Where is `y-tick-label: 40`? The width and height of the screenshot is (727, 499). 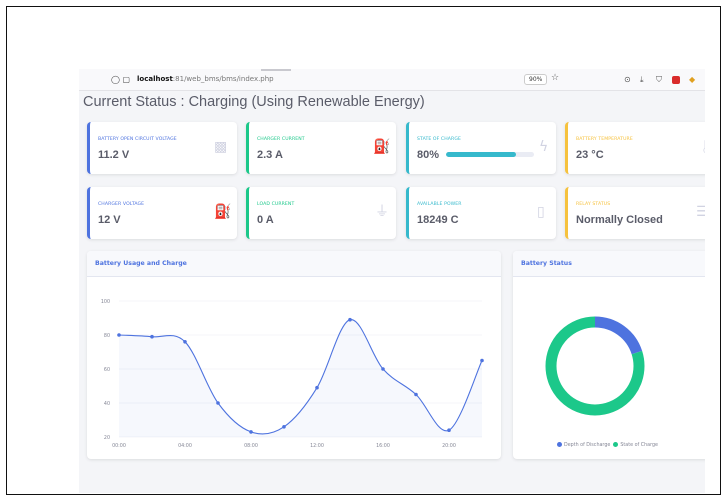 y-tick-label: 40 is located at coordinates (107, 404).